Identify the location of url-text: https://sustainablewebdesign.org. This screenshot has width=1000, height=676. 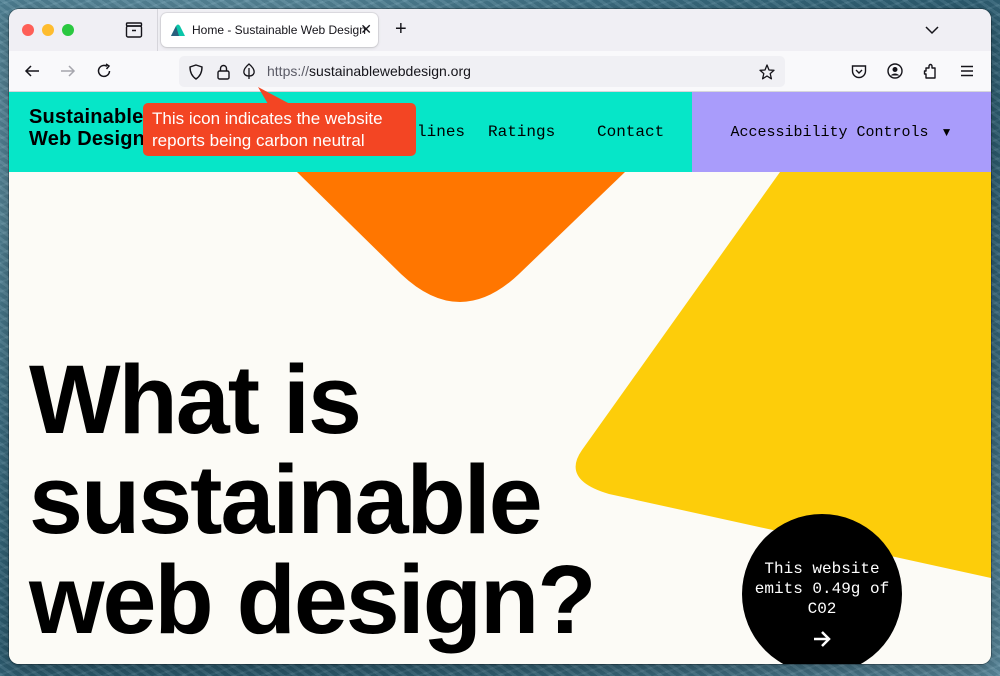
(369, 71).